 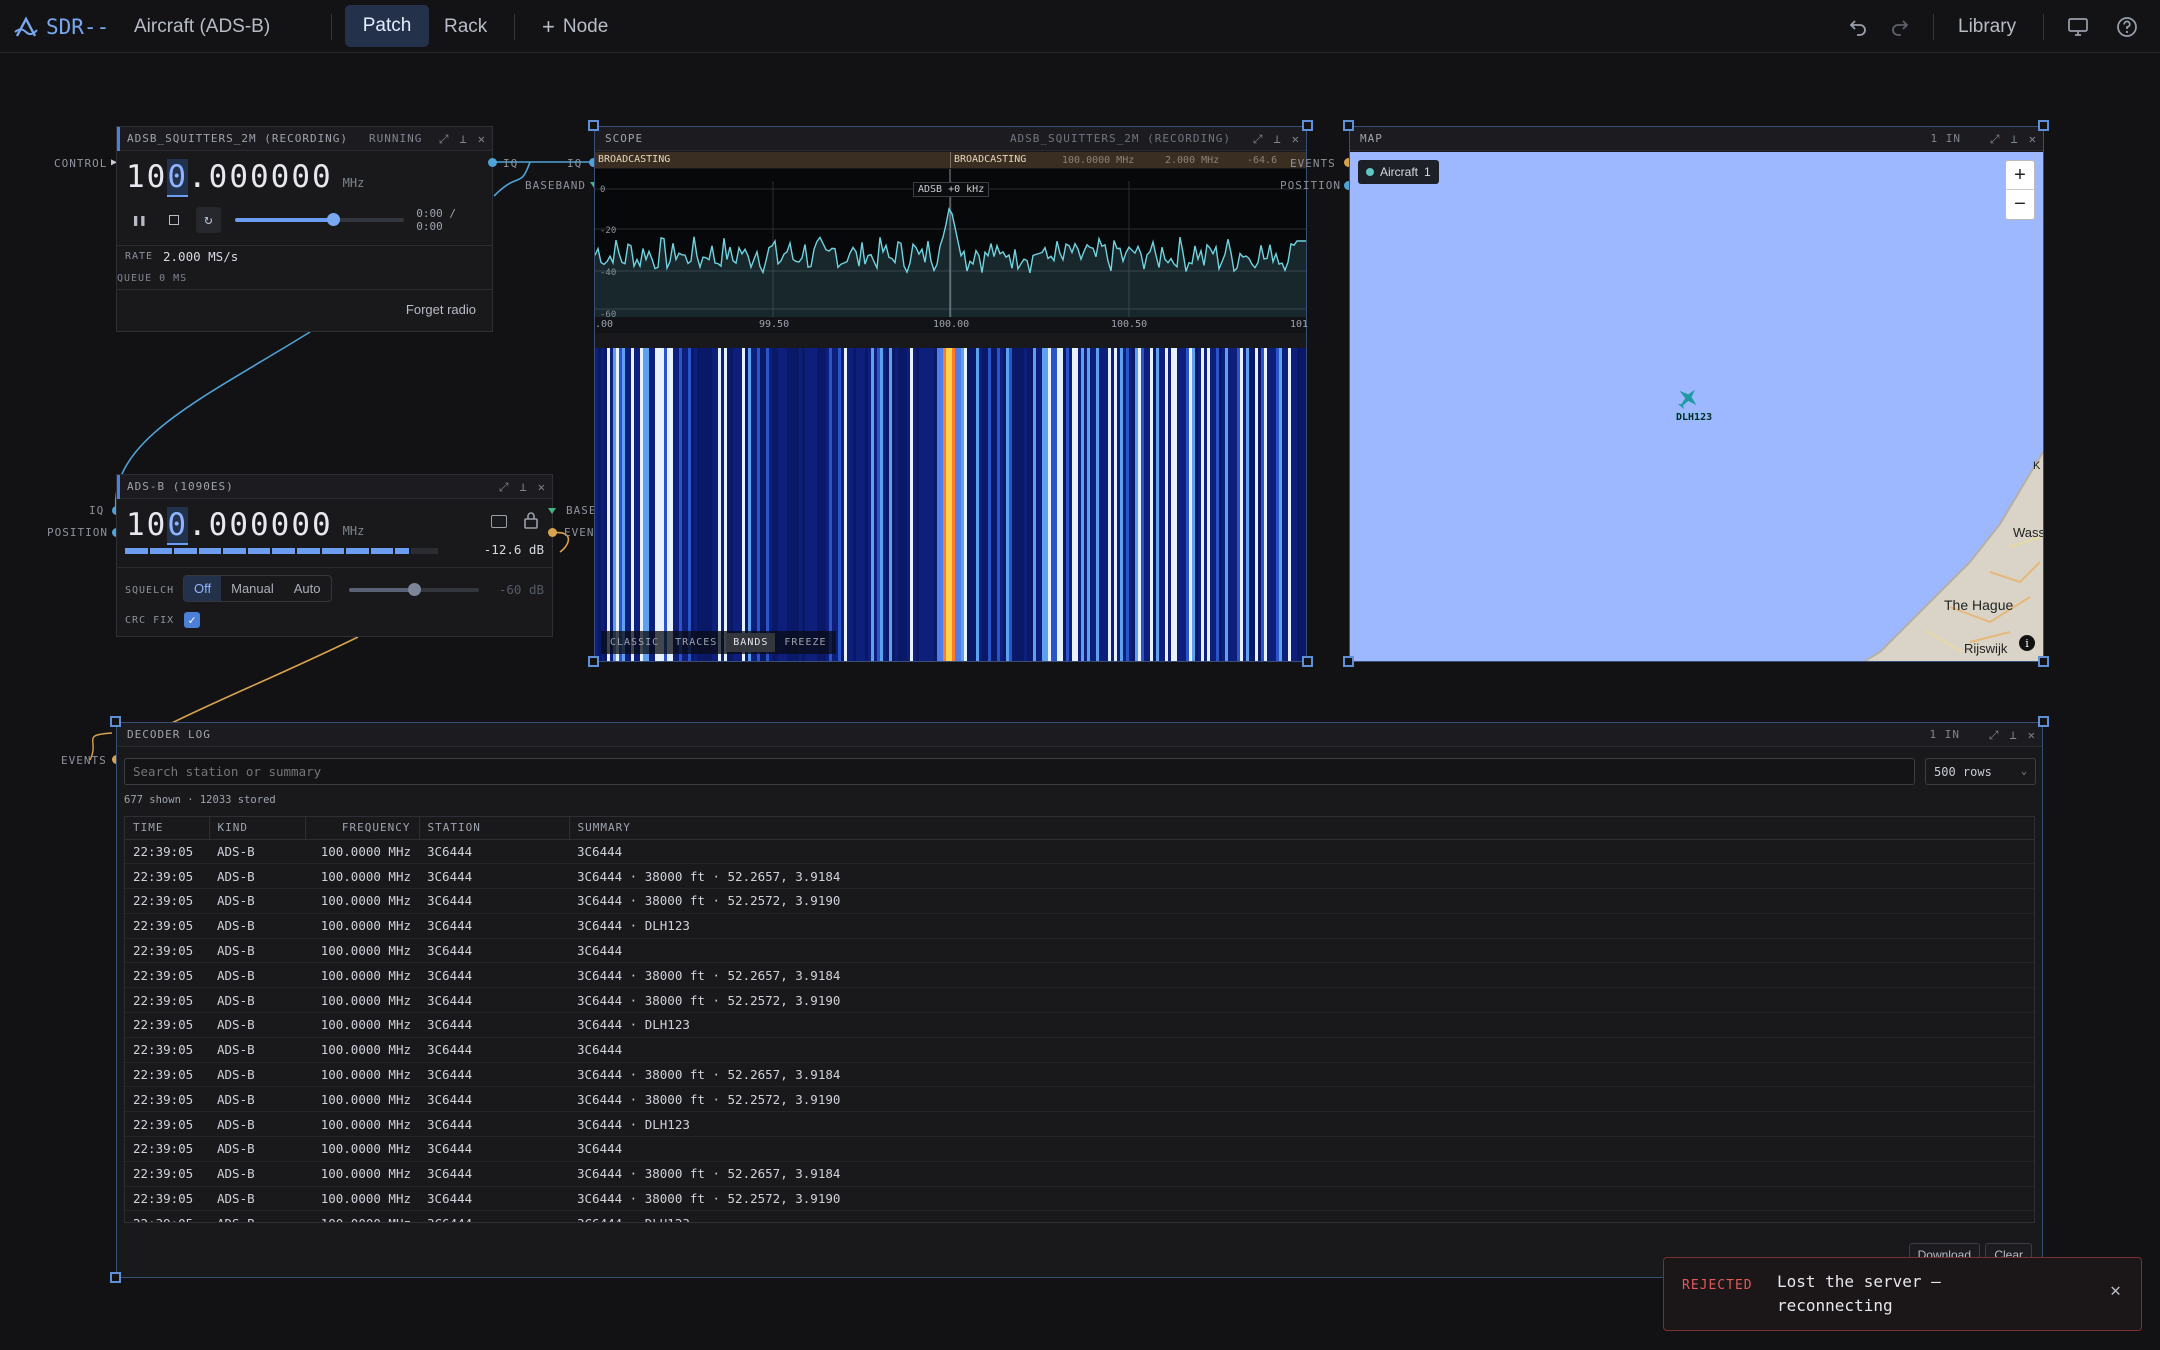 What do you see at coordinates (499, 521) in the screenshot?
I see `keyboard-icon` at bounding box center [499, 521].